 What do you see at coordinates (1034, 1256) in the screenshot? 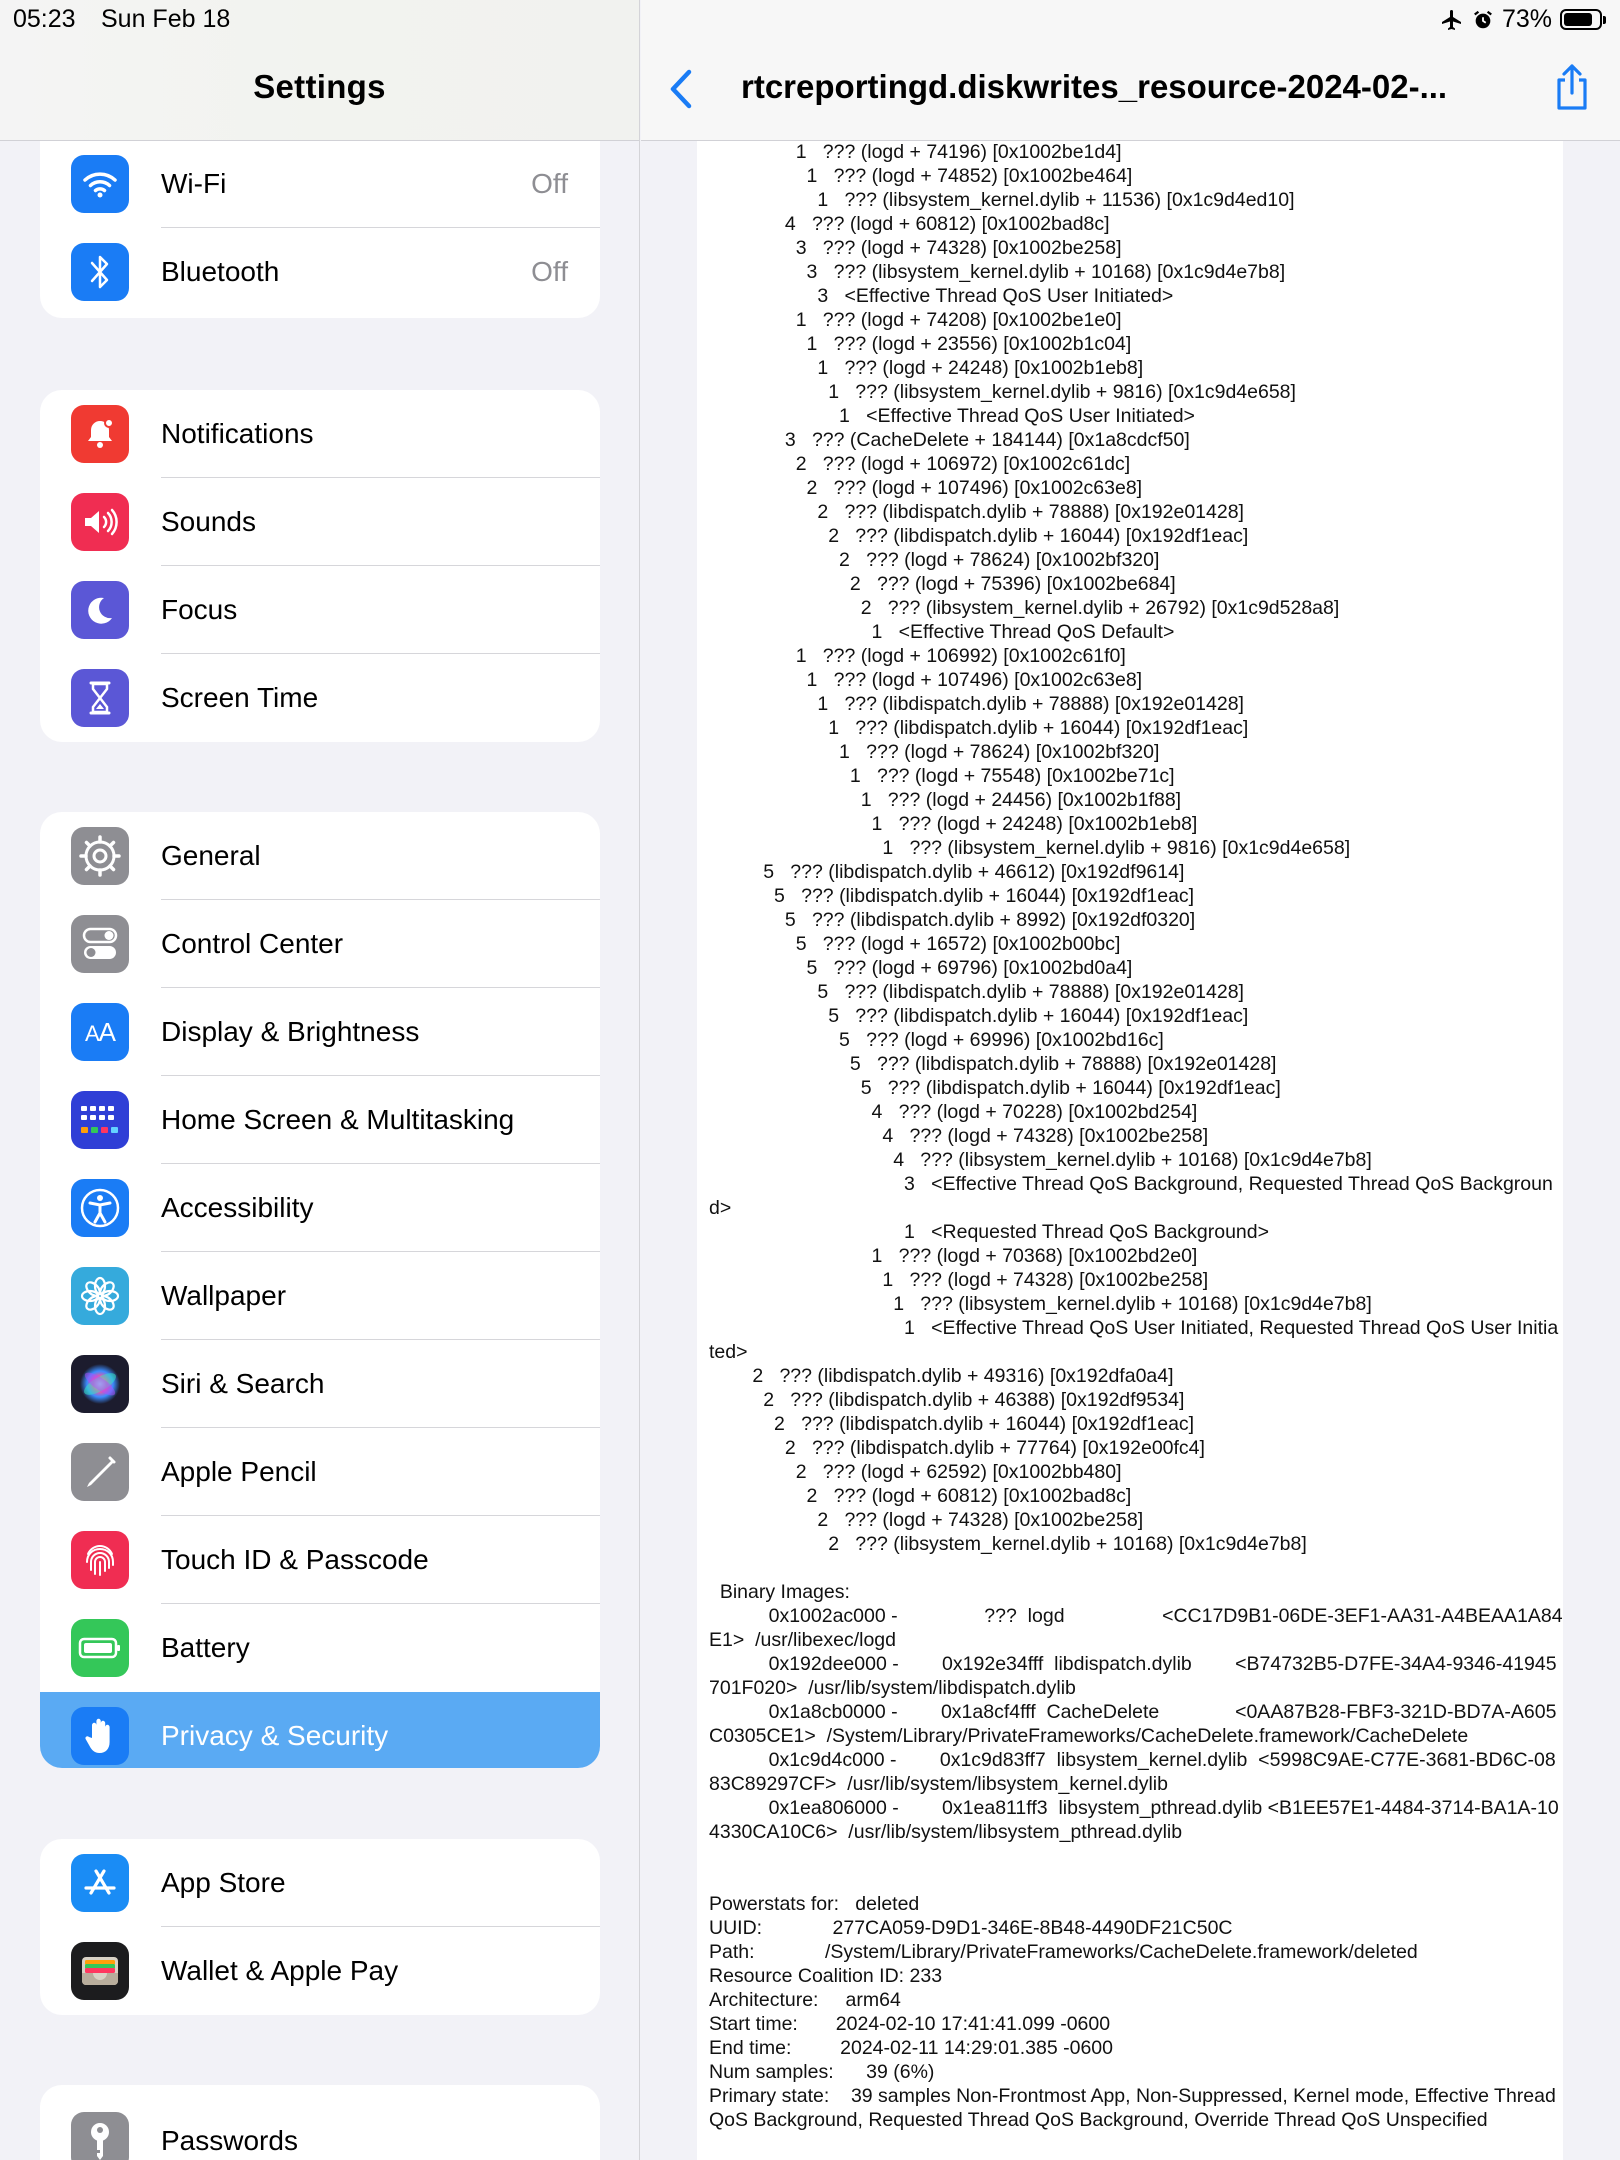
I see `report-line: 1 ??? (logd + 70368) [0x1002bd2e0]` at bounding box center [1034, 1256].